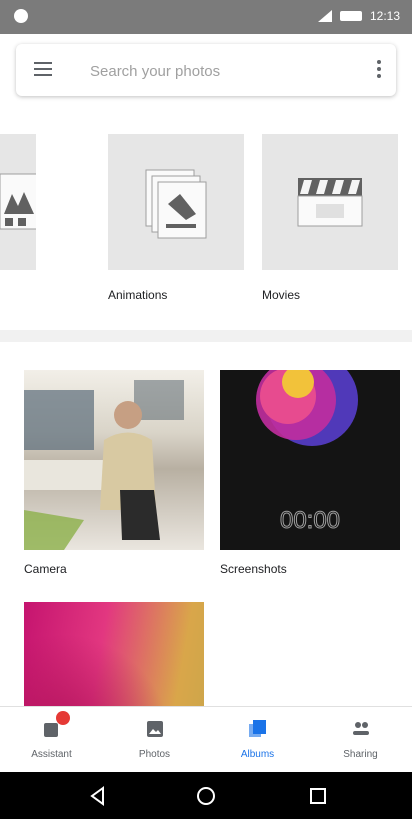  Describe the element at coordinates (281, 295) in the screenshot. I see `creation-label-movies: Movies` at that location.